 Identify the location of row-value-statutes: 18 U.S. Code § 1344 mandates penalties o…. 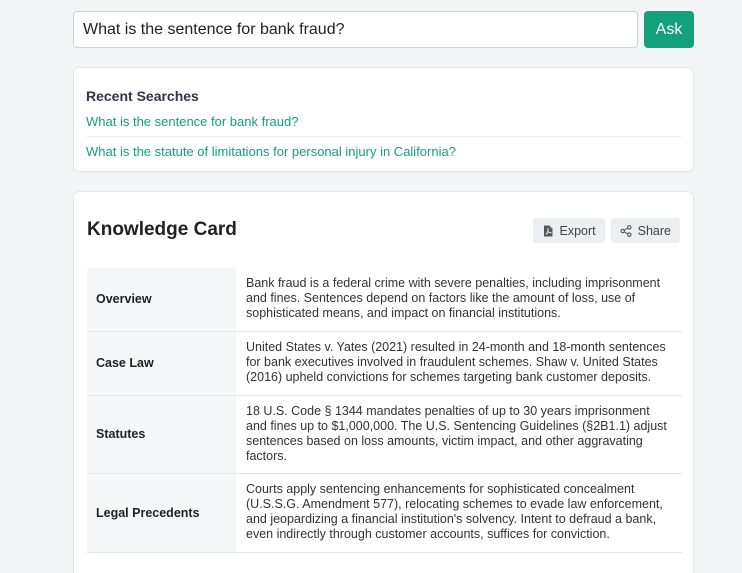
(459, 434).